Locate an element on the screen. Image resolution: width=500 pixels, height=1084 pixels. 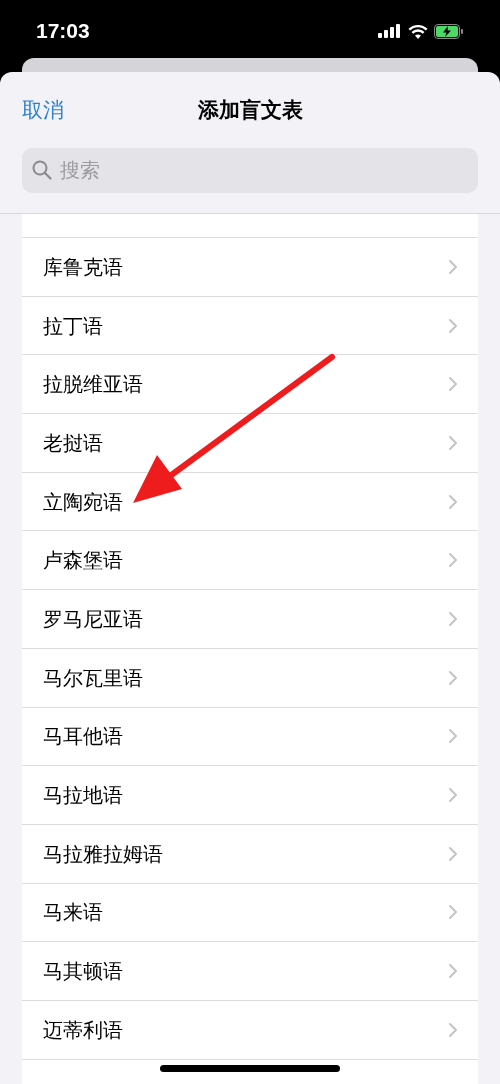
language-row: 拉脱维亚语 is located at coordinates (250, 385).